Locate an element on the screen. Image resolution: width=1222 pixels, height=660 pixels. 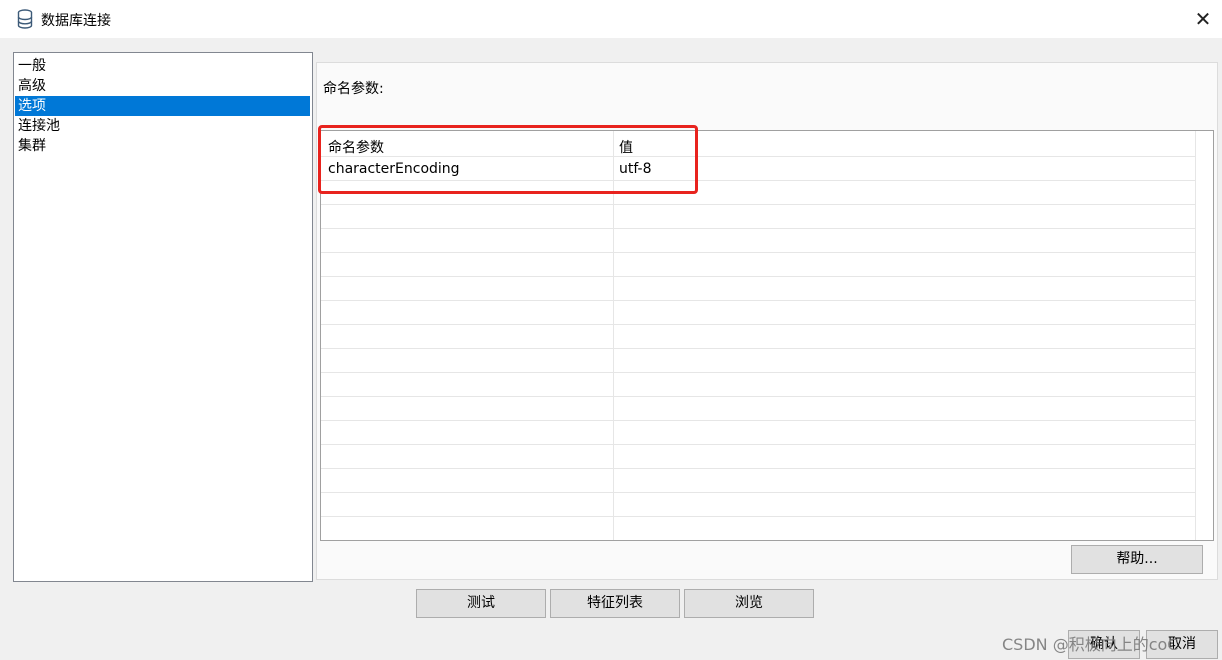
vertical-scrollbar is located at coordinates (1204, 335).